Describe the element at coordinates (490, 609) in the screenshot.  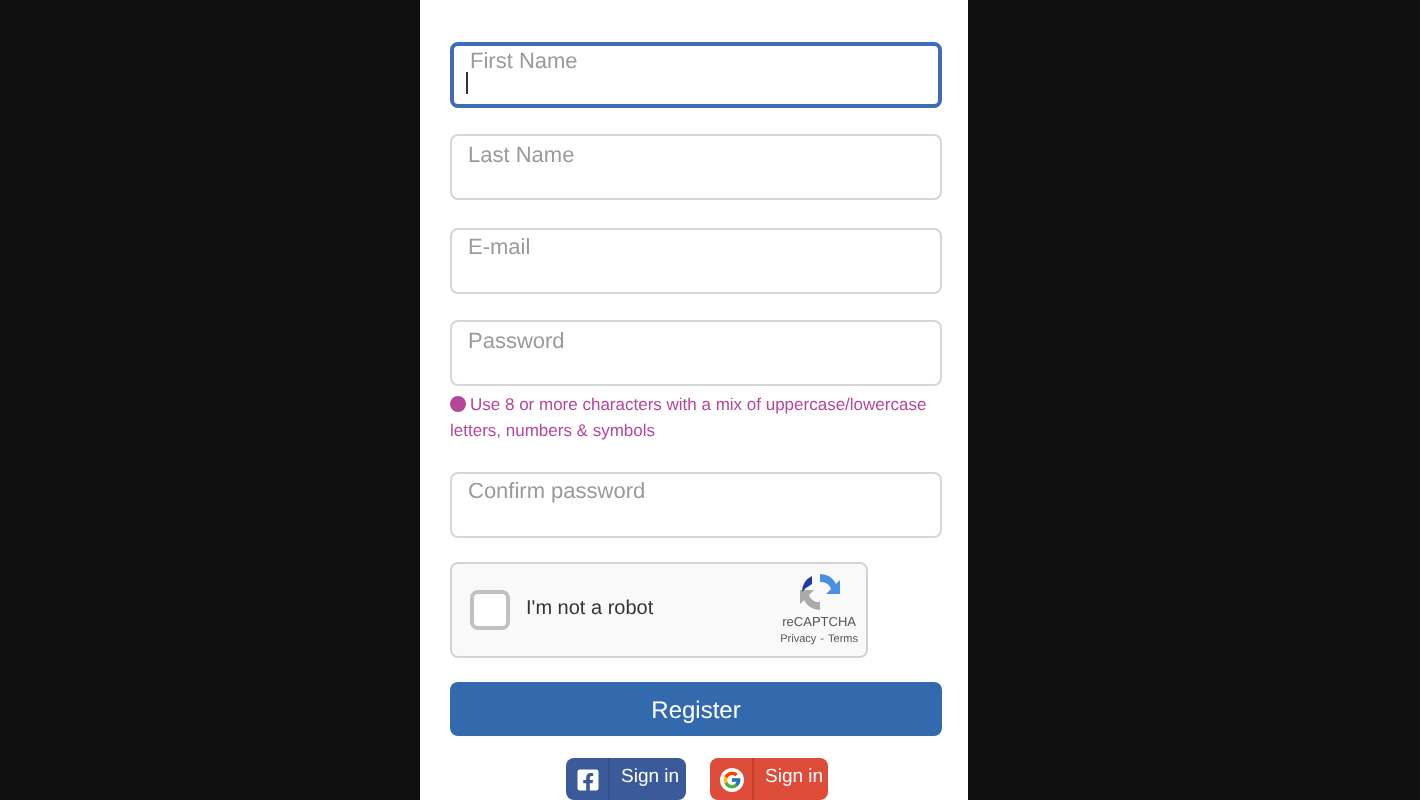
I see `checkbox` at that location.